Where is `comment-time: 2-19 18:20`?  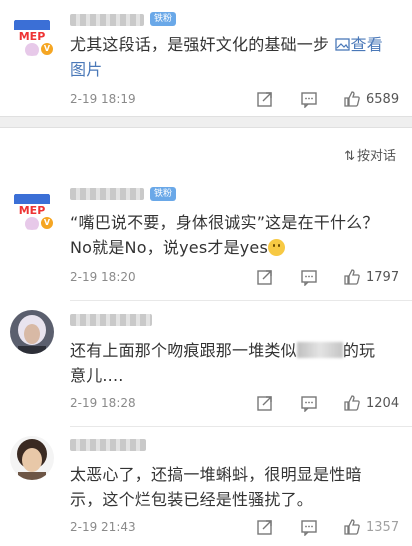
comment-time: 2-19 18:20 is located at coordinates (103, 277).